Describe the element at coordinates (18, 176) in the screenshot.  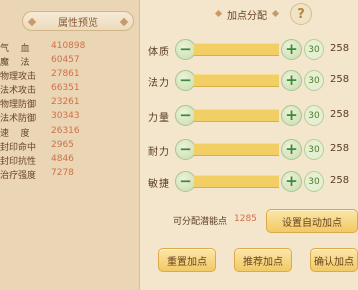
I see `stat-name: 治疗强度` at that location.